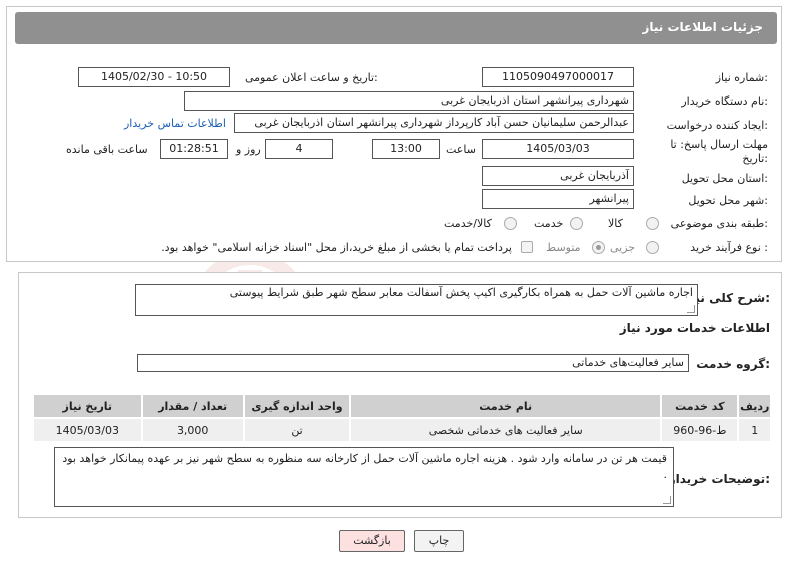 The width and height of the screenshot is (788, 566). I want to click on column-header-need-date: تاریخ نیاز, so click(87, 406).